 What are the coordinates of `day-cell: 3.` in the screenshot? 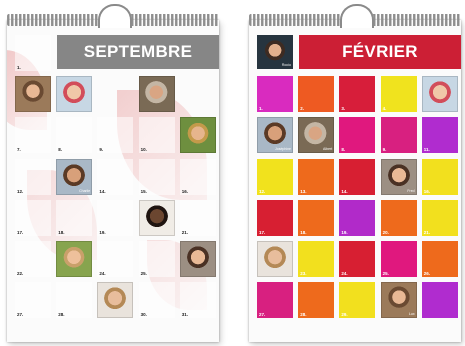 It's located at (357, 94).